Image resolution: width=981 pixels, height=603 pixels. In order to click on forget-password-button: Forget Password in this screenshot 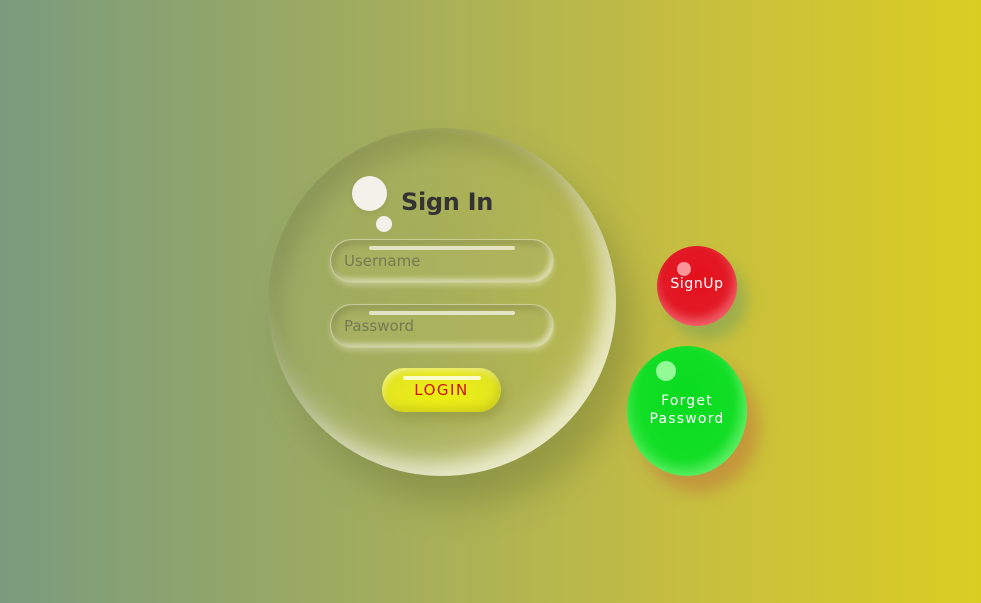, I will do `click(687, 411)`.